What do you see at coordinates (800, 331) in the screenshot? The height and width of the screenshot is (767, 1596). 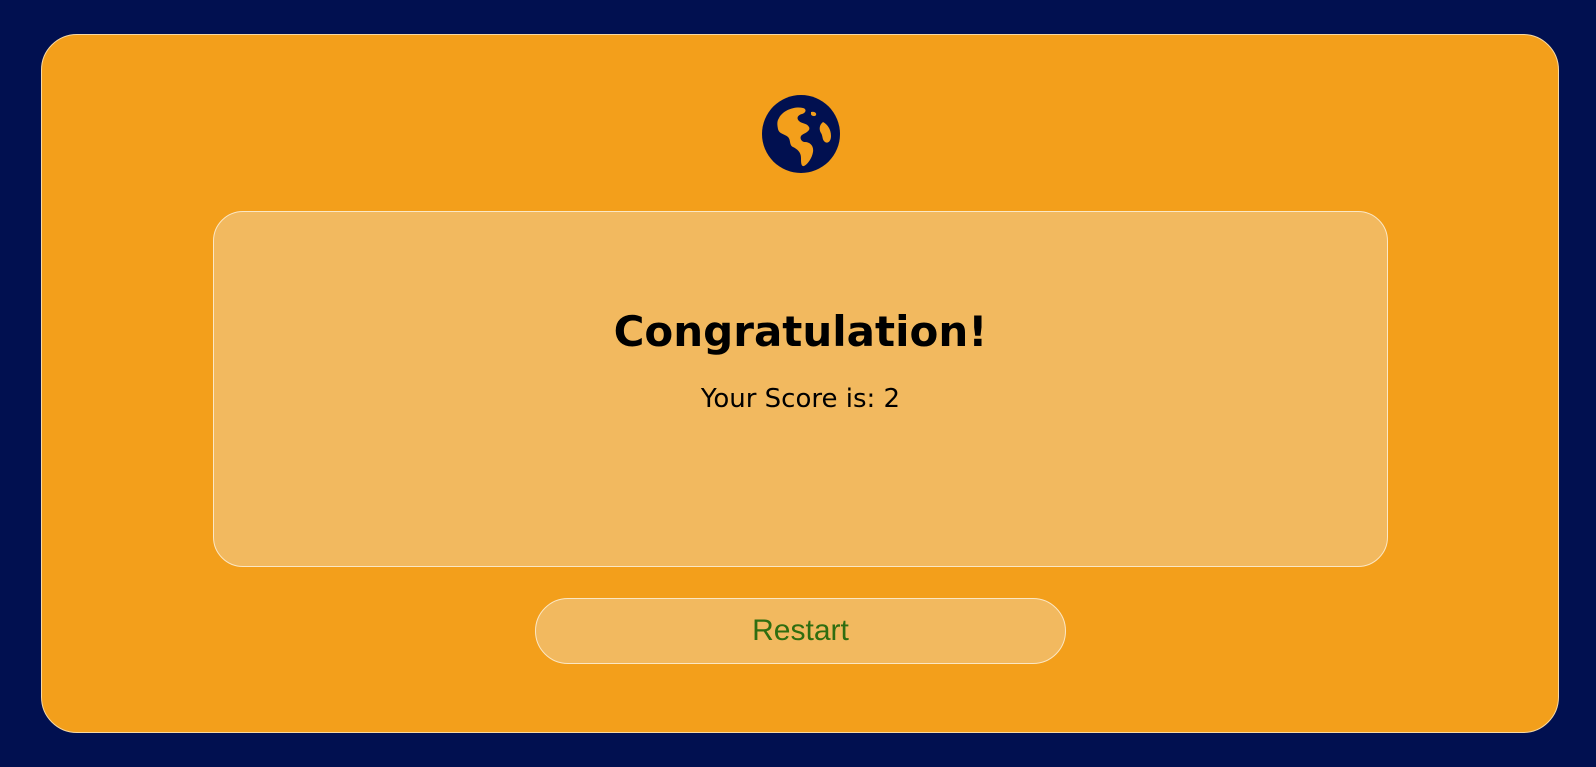 I see `result-title: Congratulation!` at bounding box center [800, 331].